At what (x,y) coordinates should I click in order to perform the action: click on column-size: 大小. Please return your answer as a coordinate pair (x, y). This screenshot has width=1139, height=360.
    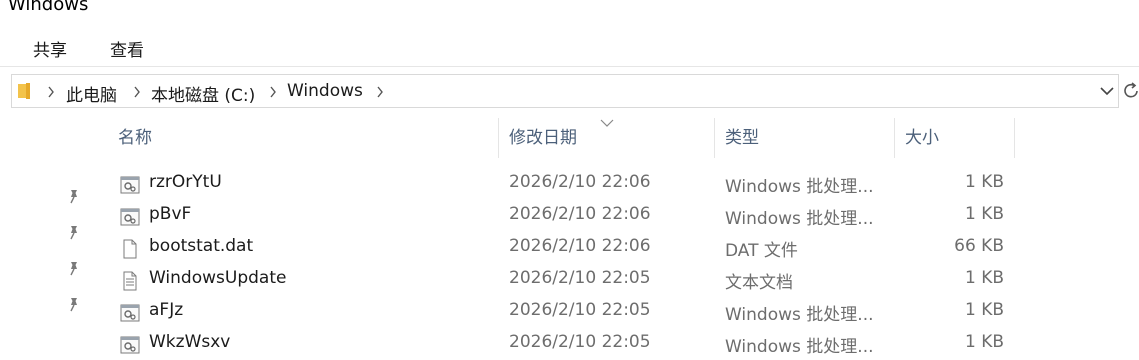
    Looking at the image, I should click on (922, 138).